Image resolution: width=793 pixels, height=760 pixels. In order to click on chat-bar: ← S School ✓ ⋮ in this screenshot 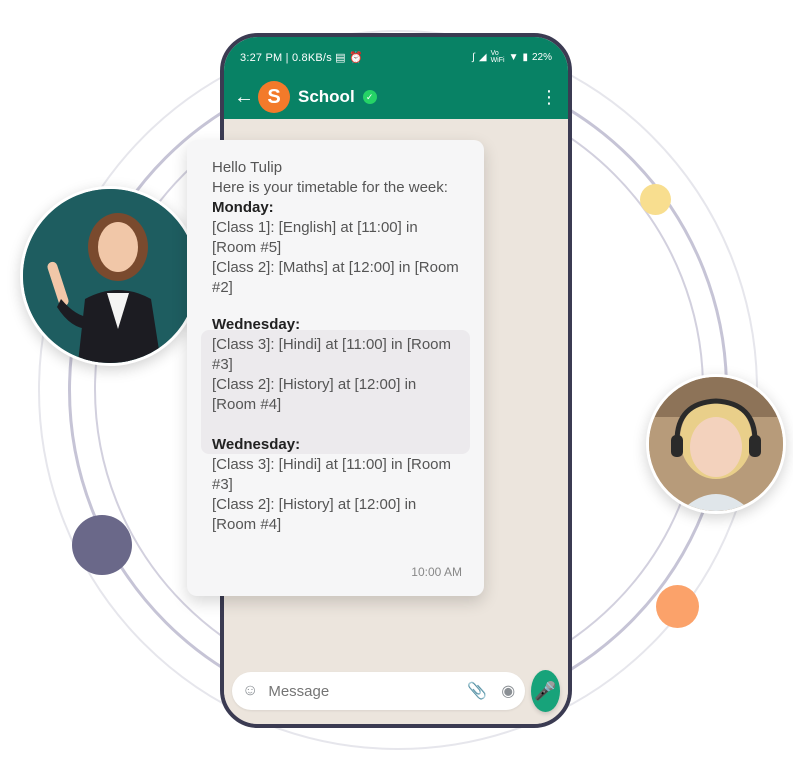, I will do `click(396, 97)`.